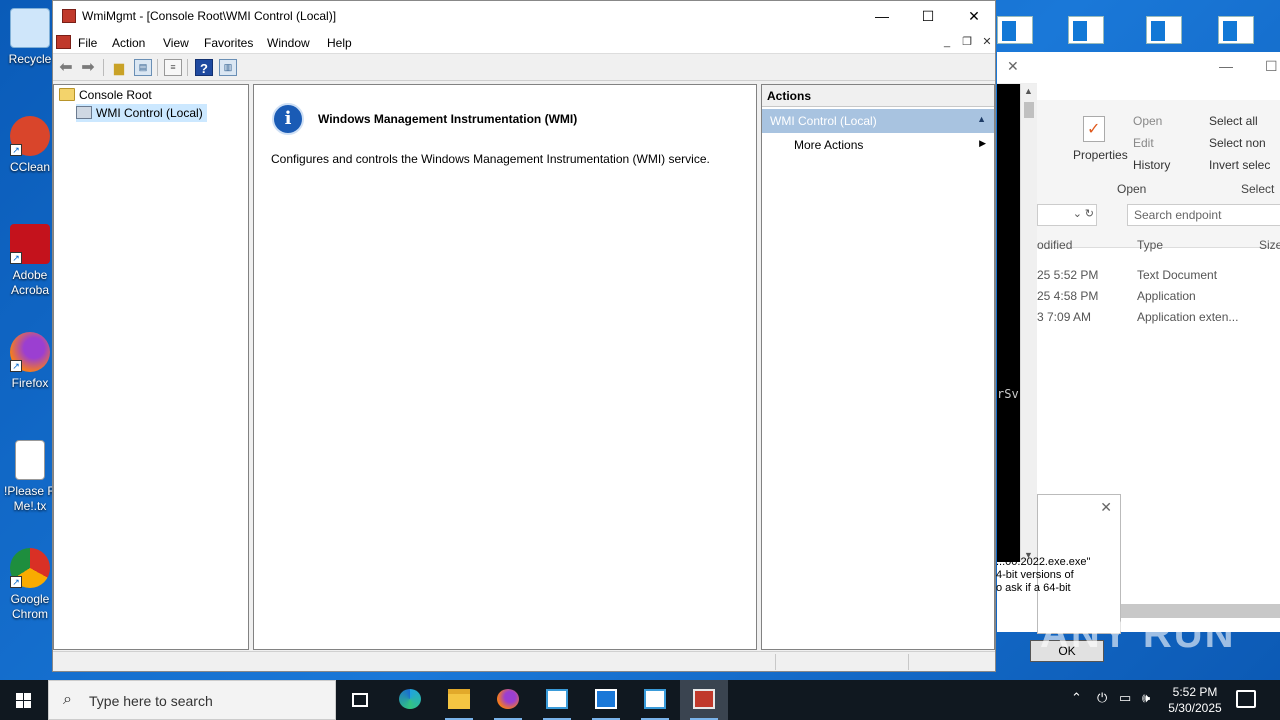 The width and height of the screenshot is (1280, 720). What do you see at coordinates (1271, 66) in the screenshot?
I see `maximize-icon: ☐` at bounding box center [1271, 66].